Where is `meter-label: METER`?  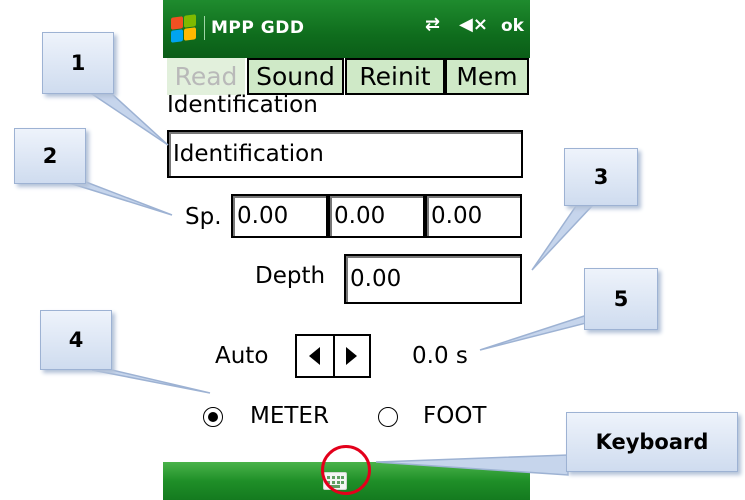
meter-label: METER is located at coordinates (289, 416).